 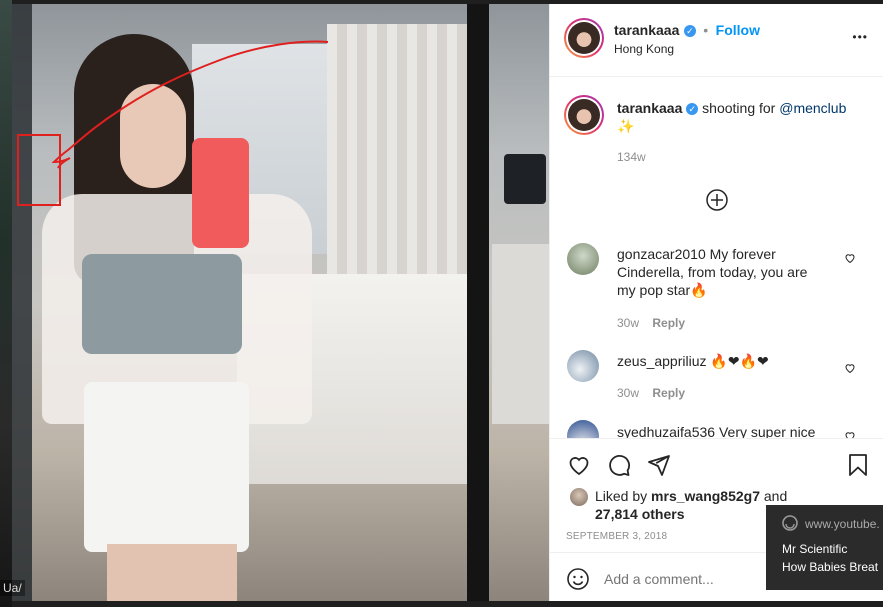 I want to click on caption-username: tarankaaa, so click(x=649, y=108).